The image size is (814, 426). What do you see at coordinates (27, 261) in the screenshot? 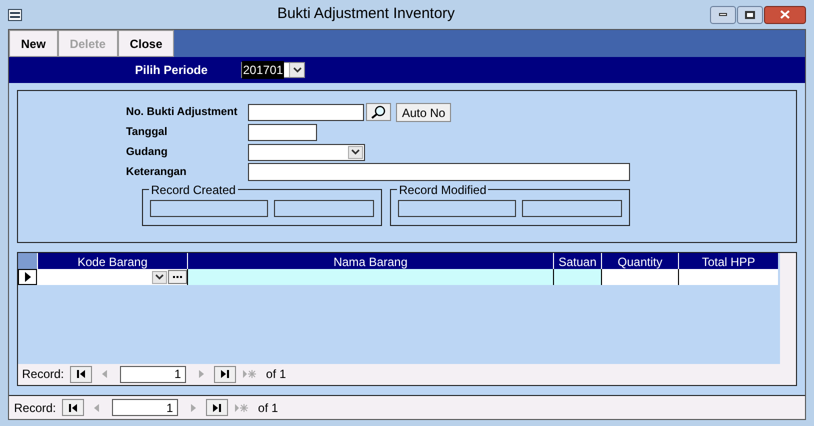
I see `row-selector-header` at bounding box center [27, 261].